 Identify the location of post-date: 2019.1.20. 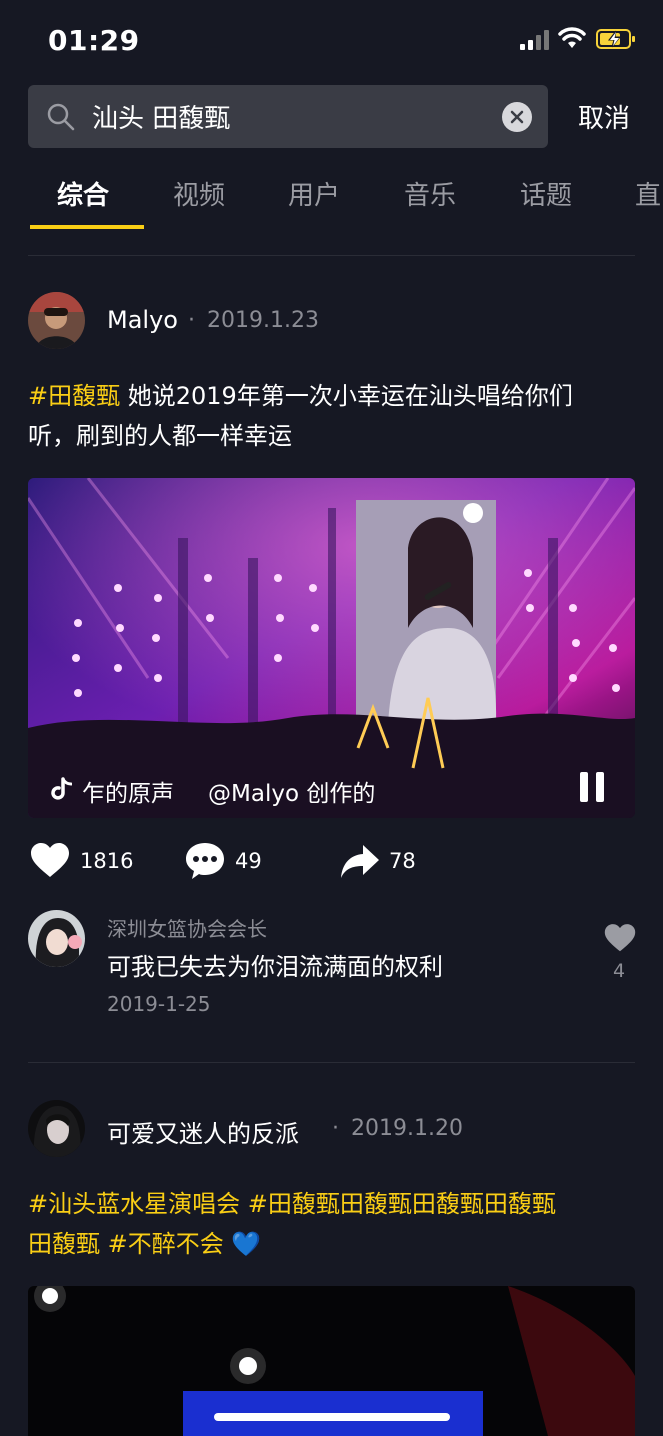
(407, 1128).